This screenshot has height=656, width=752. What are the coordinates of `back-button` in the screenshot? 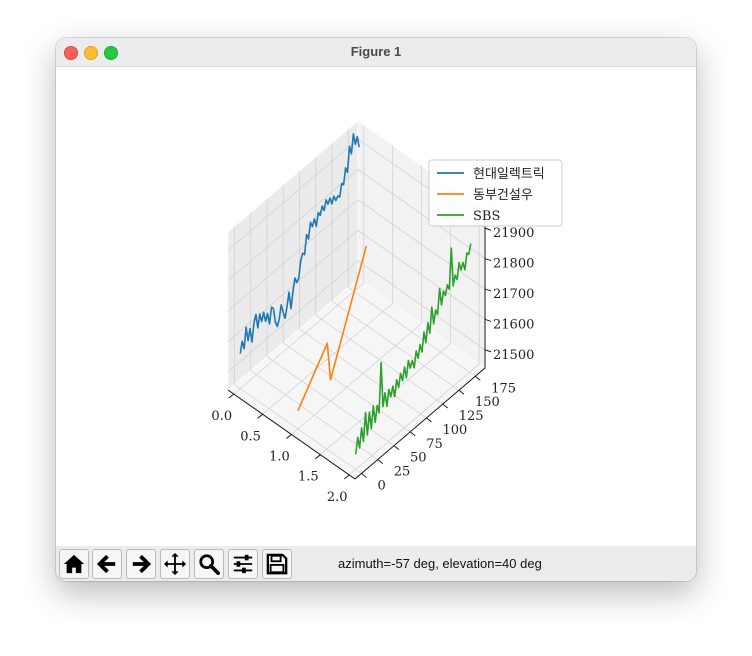 It's located at (107, 564).